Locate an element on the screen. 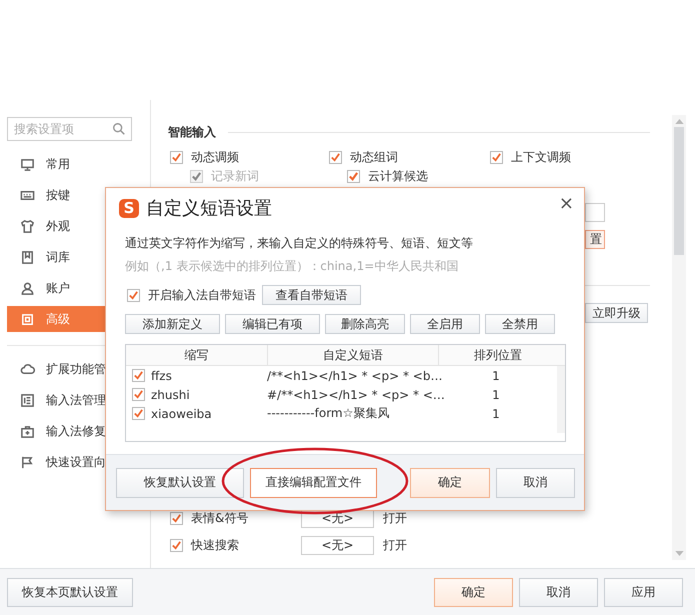 Image resolution: width=695 pixels, height=615 pixels. table-cell: xiaoweiba is located at coordinates (181, 413).